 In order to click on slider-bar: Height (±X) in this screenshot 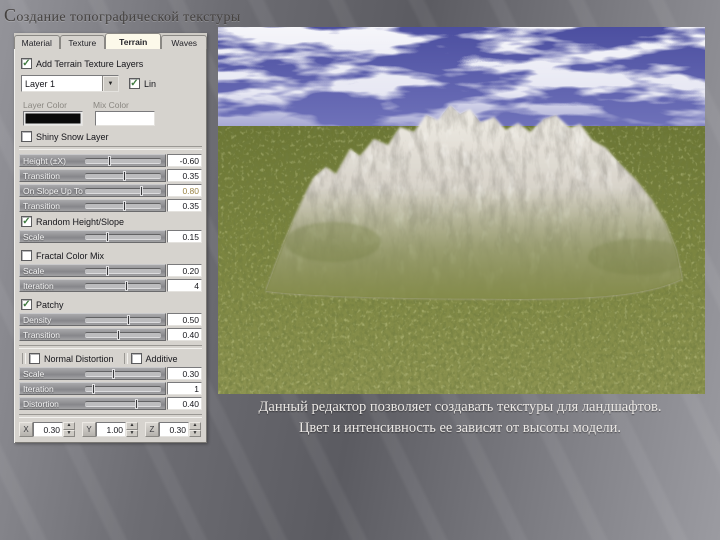, I will do `click(92, 160)`.